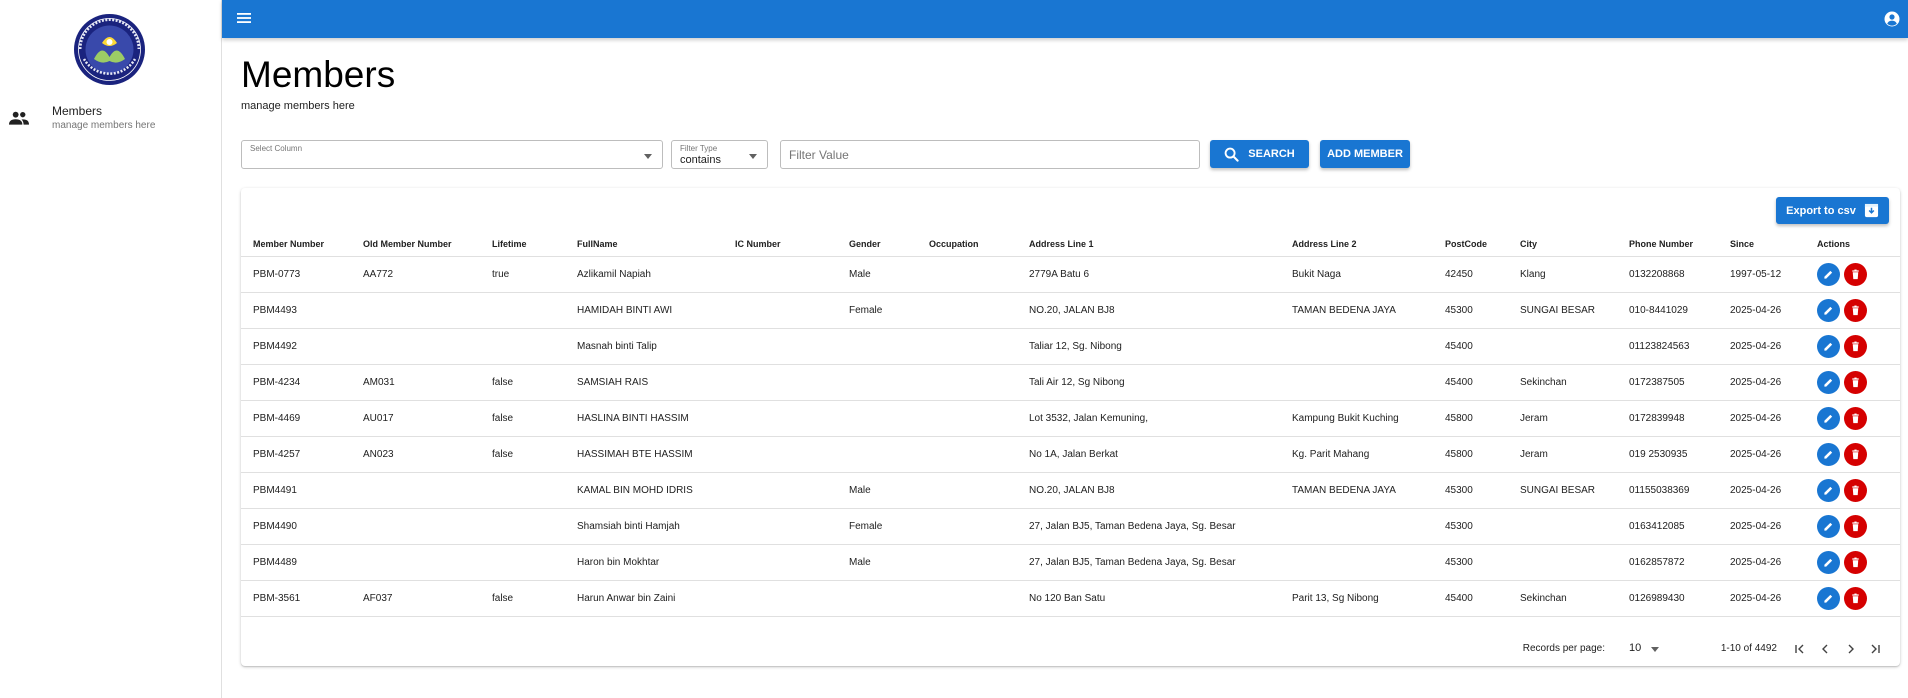 The image size is (1908, 698). I want to click on old-member-number-cell: AF037, so click(415, 598).